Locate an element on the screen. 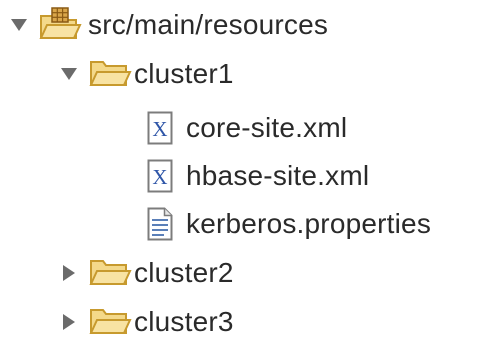 The image size is (497, 346). tree-item-cluster3: cluster3 is located at coordinates (117, 322).